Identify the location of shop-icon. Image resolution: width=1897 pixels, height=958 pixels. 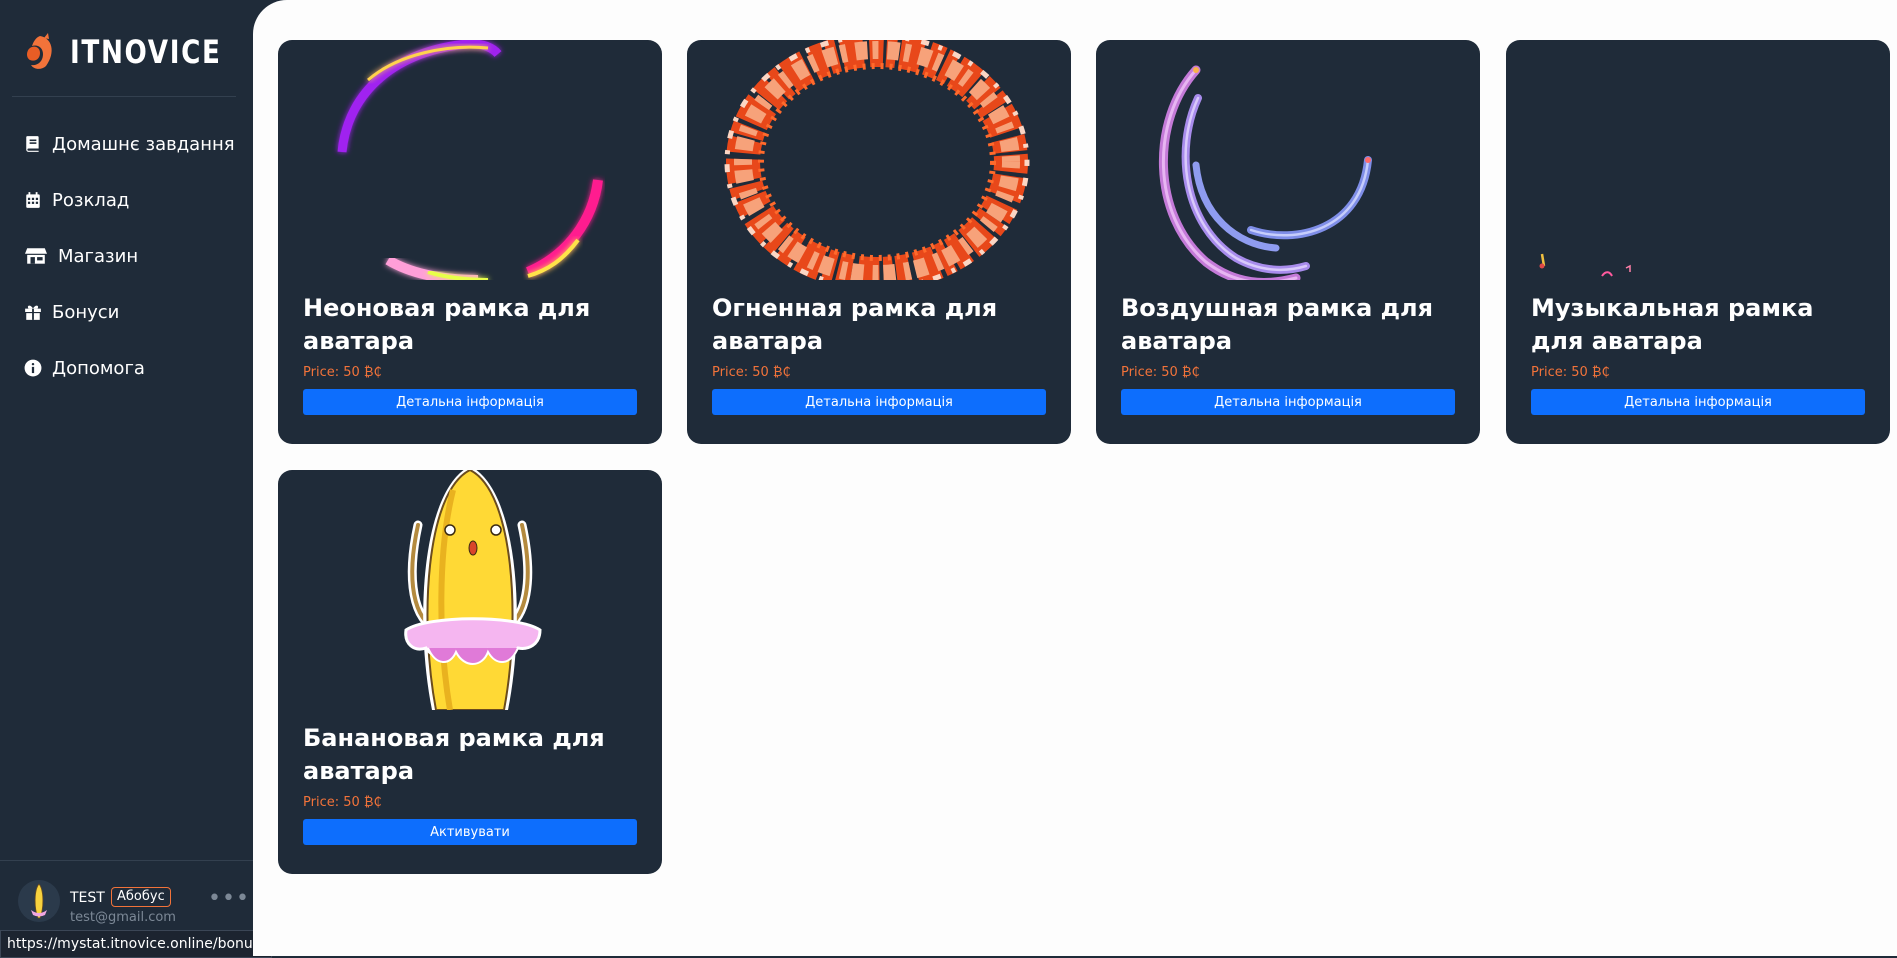
(36, 256).